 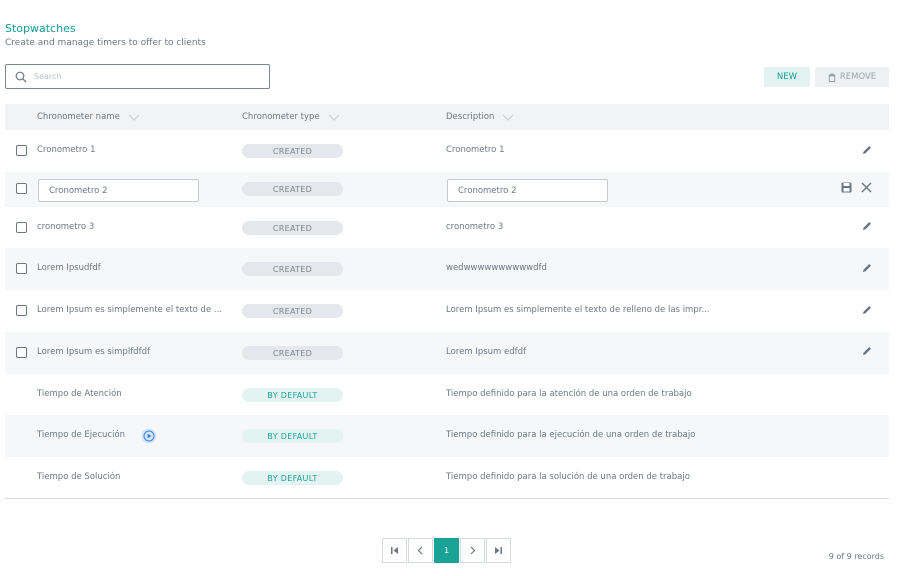 I want to click on chevron-left-icon, so click(x=420, y=550).